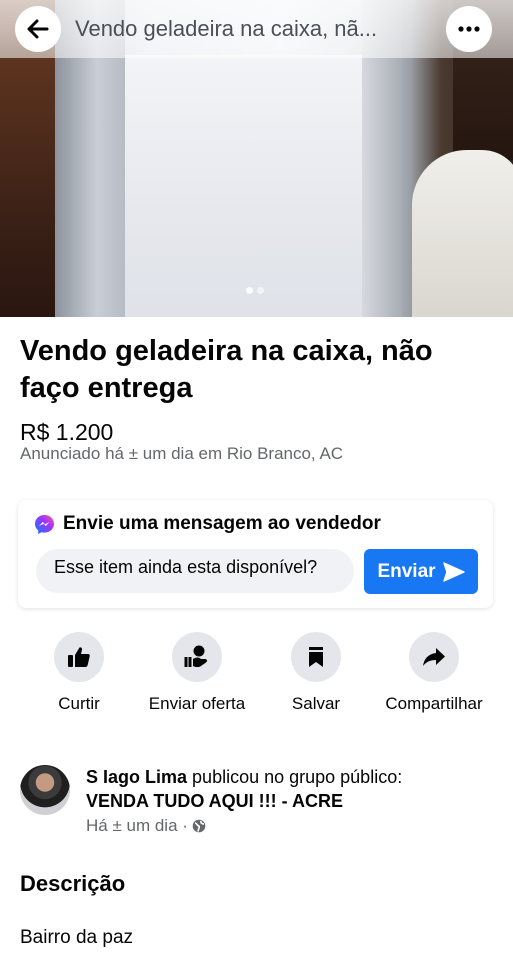  I want to click on make-offer-button: Enviar oferta, so click(197, 673).